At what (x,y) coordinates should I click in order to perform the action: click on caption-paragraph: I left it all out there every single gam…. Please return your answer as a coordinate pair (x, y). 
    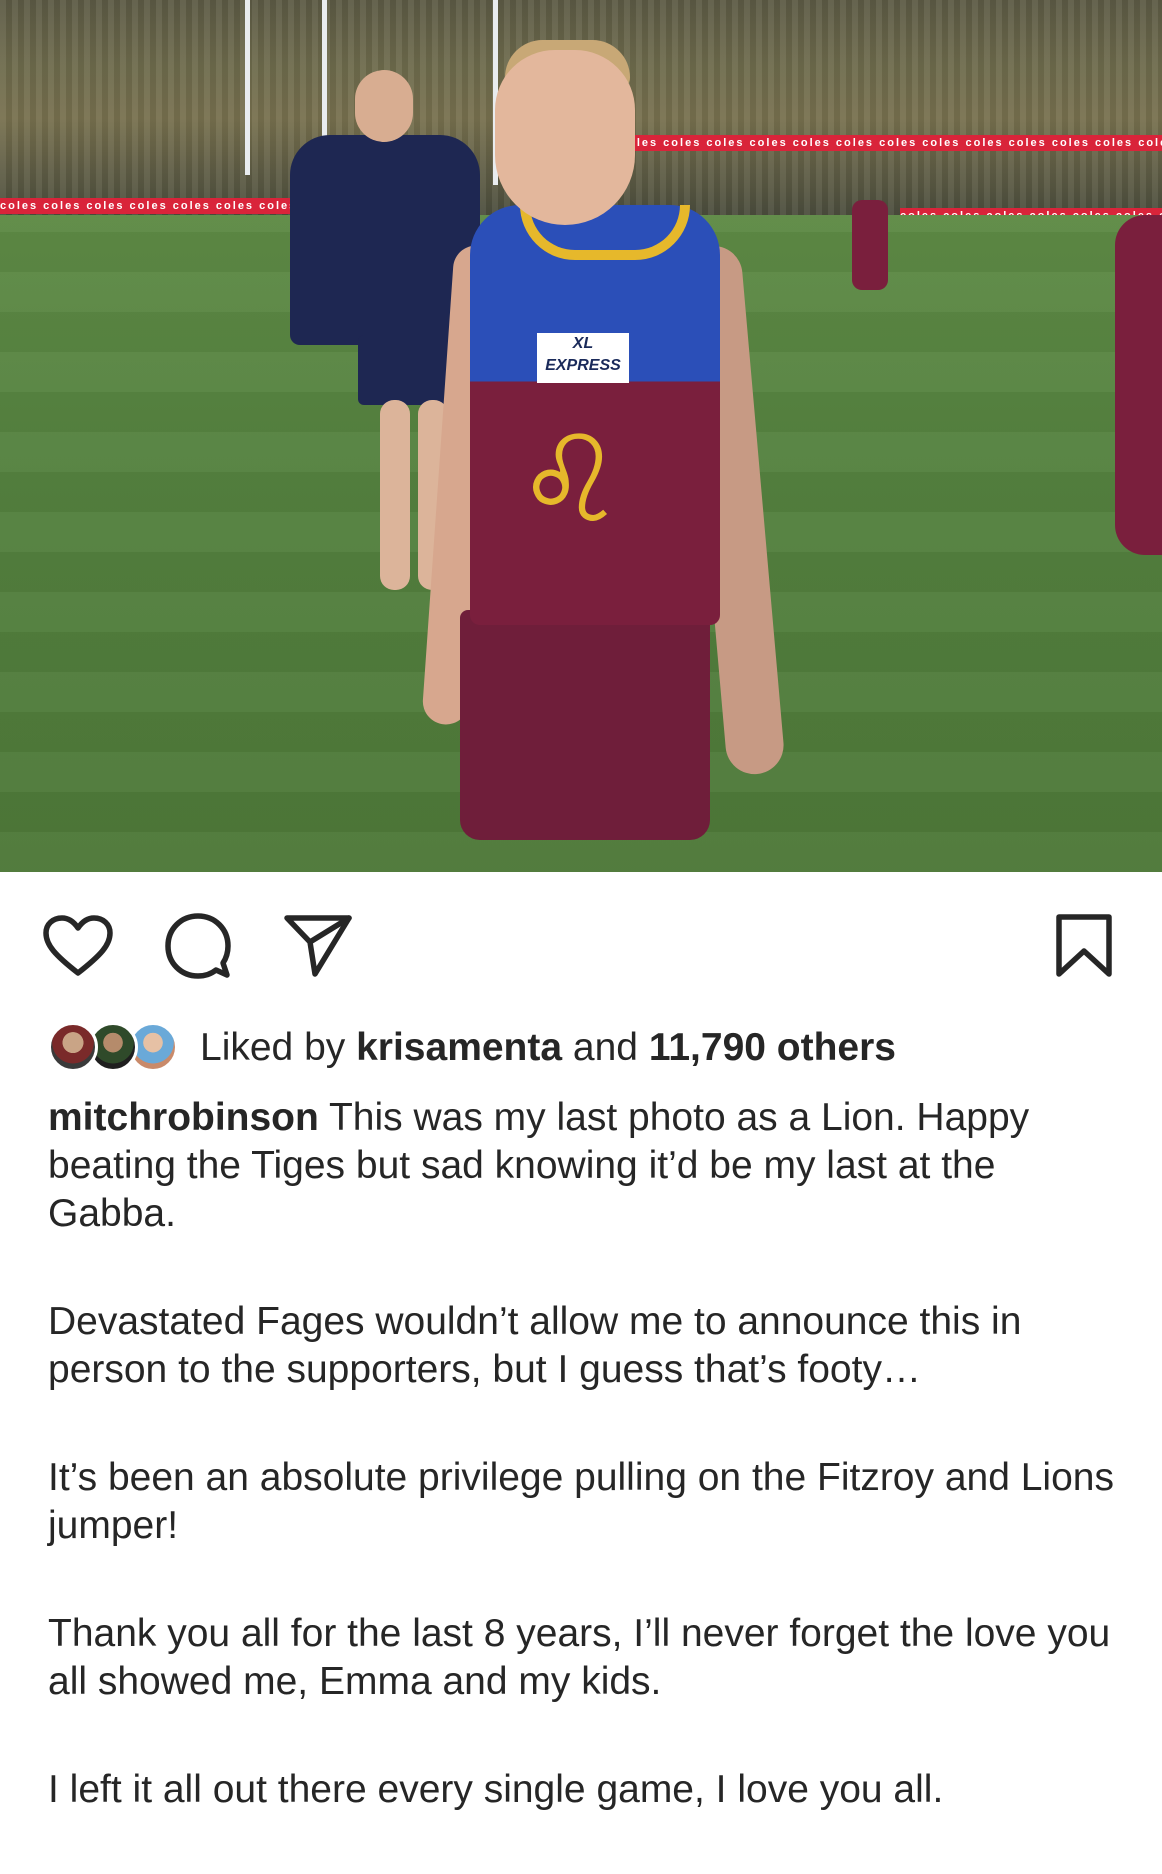
    Looking at the image, I should click on (496, 1789).